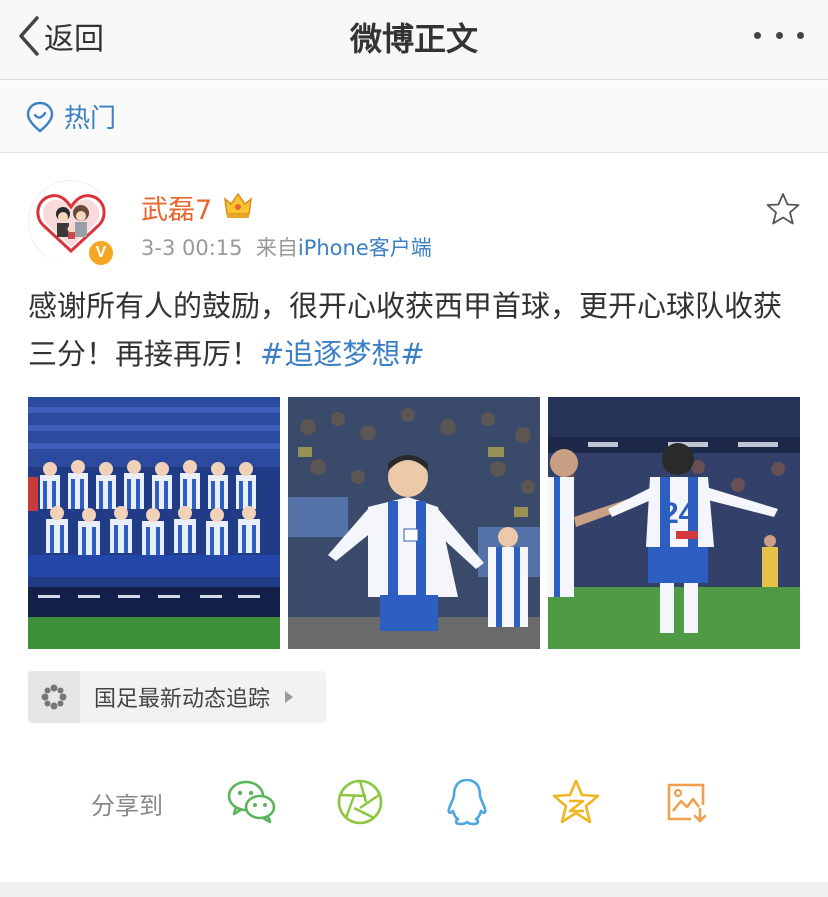 This screenshot has height=897, width=828. Describe the element at coordinates (679, 513) in the screenshot. I see `jersey-number: 24` at that location.